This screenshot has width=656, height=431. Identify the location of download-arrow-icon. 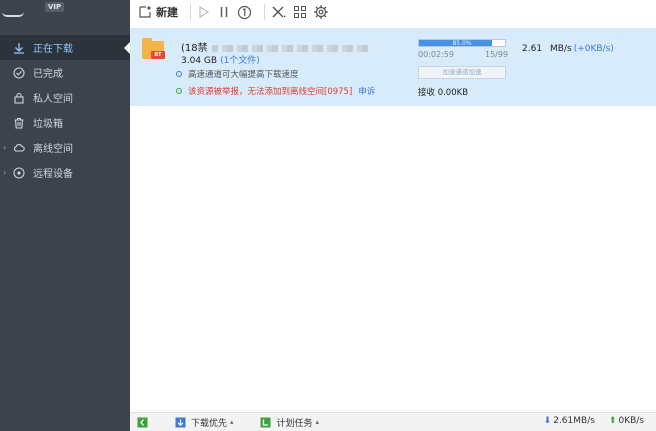
(19, 48).